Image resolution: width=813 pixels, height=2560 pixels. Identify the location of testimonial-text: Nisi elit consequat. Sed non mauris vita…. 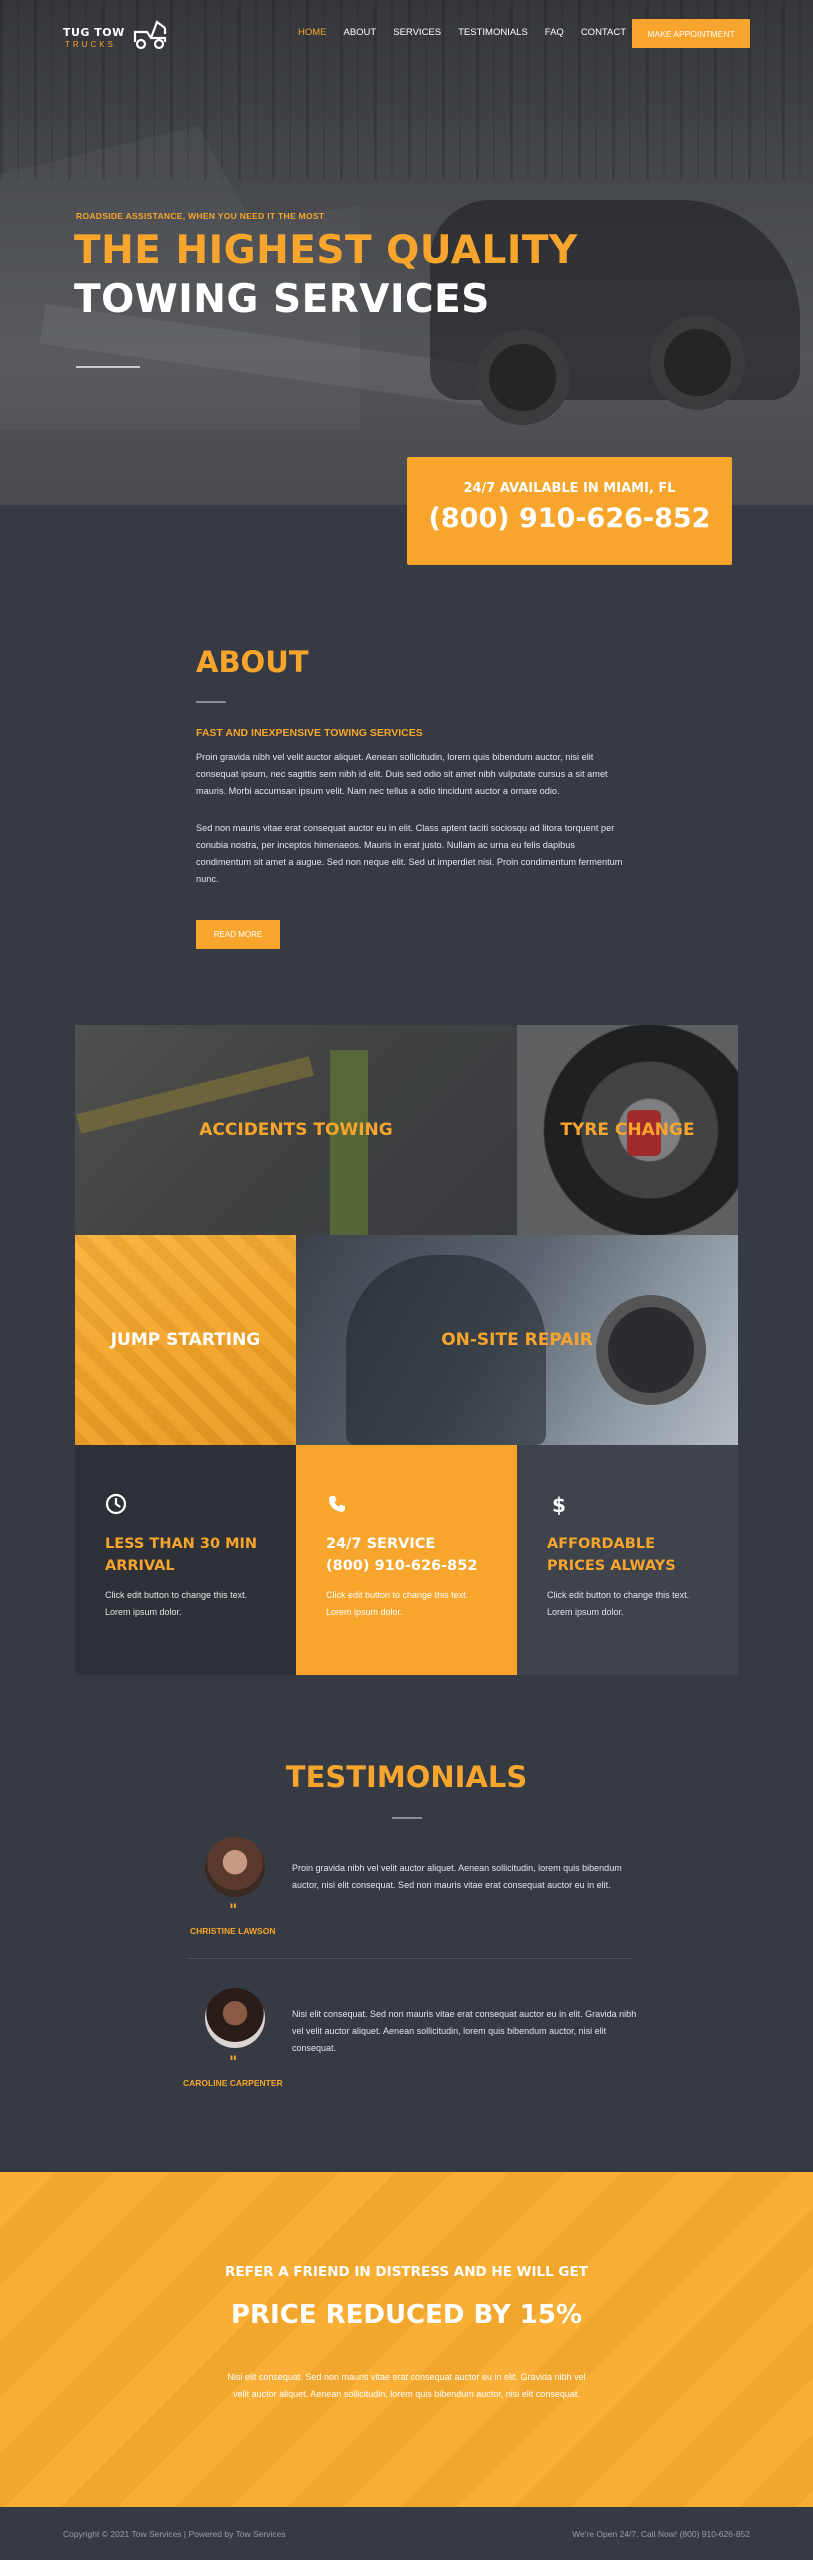
(464, 2031).